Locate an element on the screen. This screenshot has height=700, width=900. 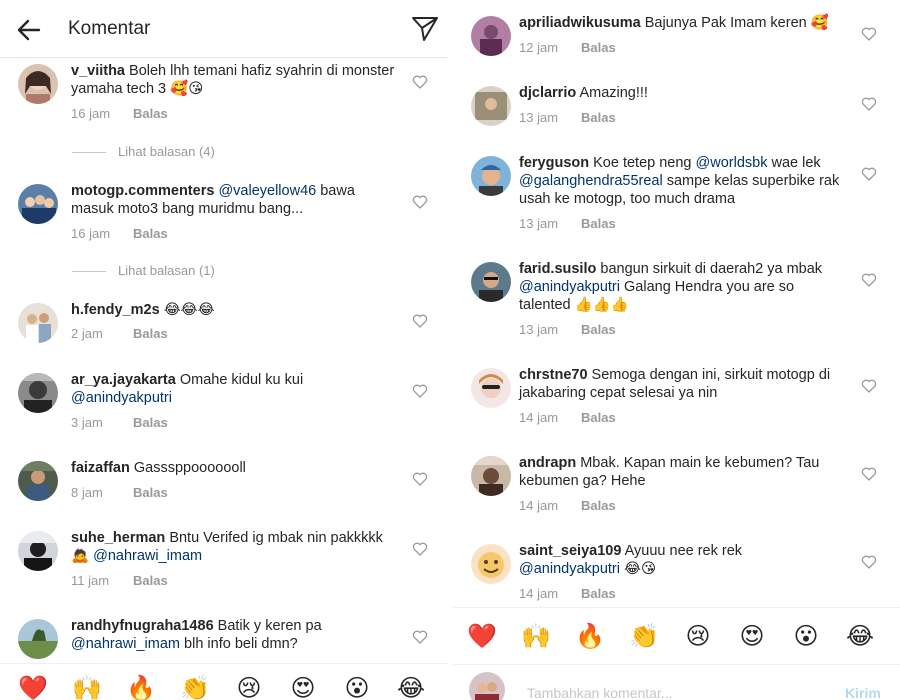
post-button: Kirim is located at coordinates (863, 692).